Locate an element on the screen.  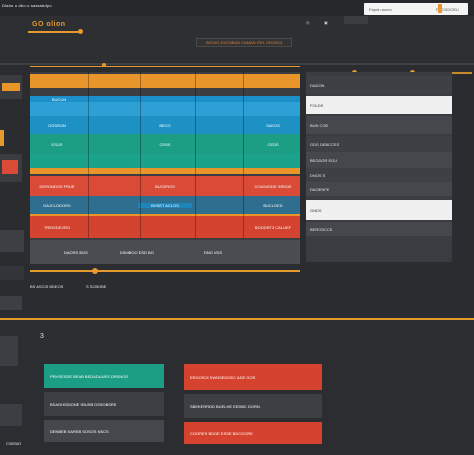
left-widget-1-fill is located at coordinates (11, 87).